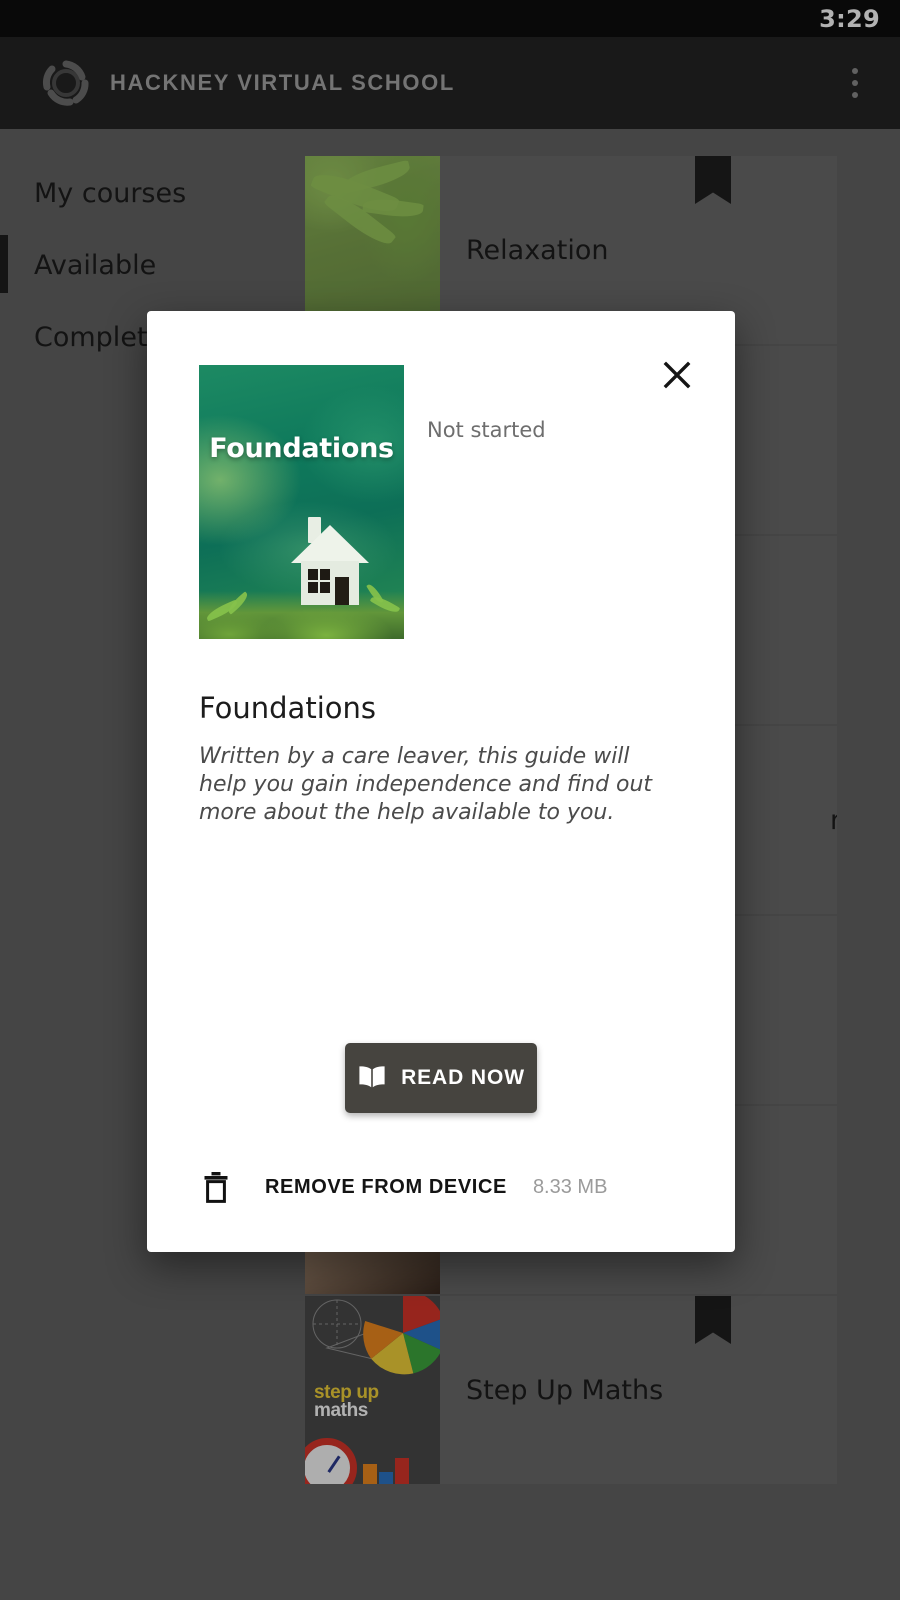 The width and height of the screenshot is (900, 1600). I want to click on tab-available: Available, so click(150, 265).